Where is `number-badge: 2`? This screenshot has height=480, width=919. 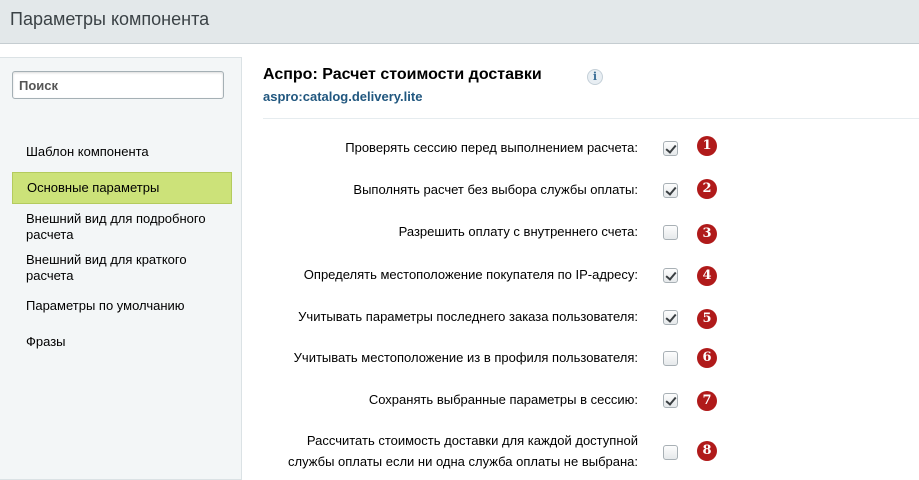
number-badge: 2 is located at coordinates (707, 189).